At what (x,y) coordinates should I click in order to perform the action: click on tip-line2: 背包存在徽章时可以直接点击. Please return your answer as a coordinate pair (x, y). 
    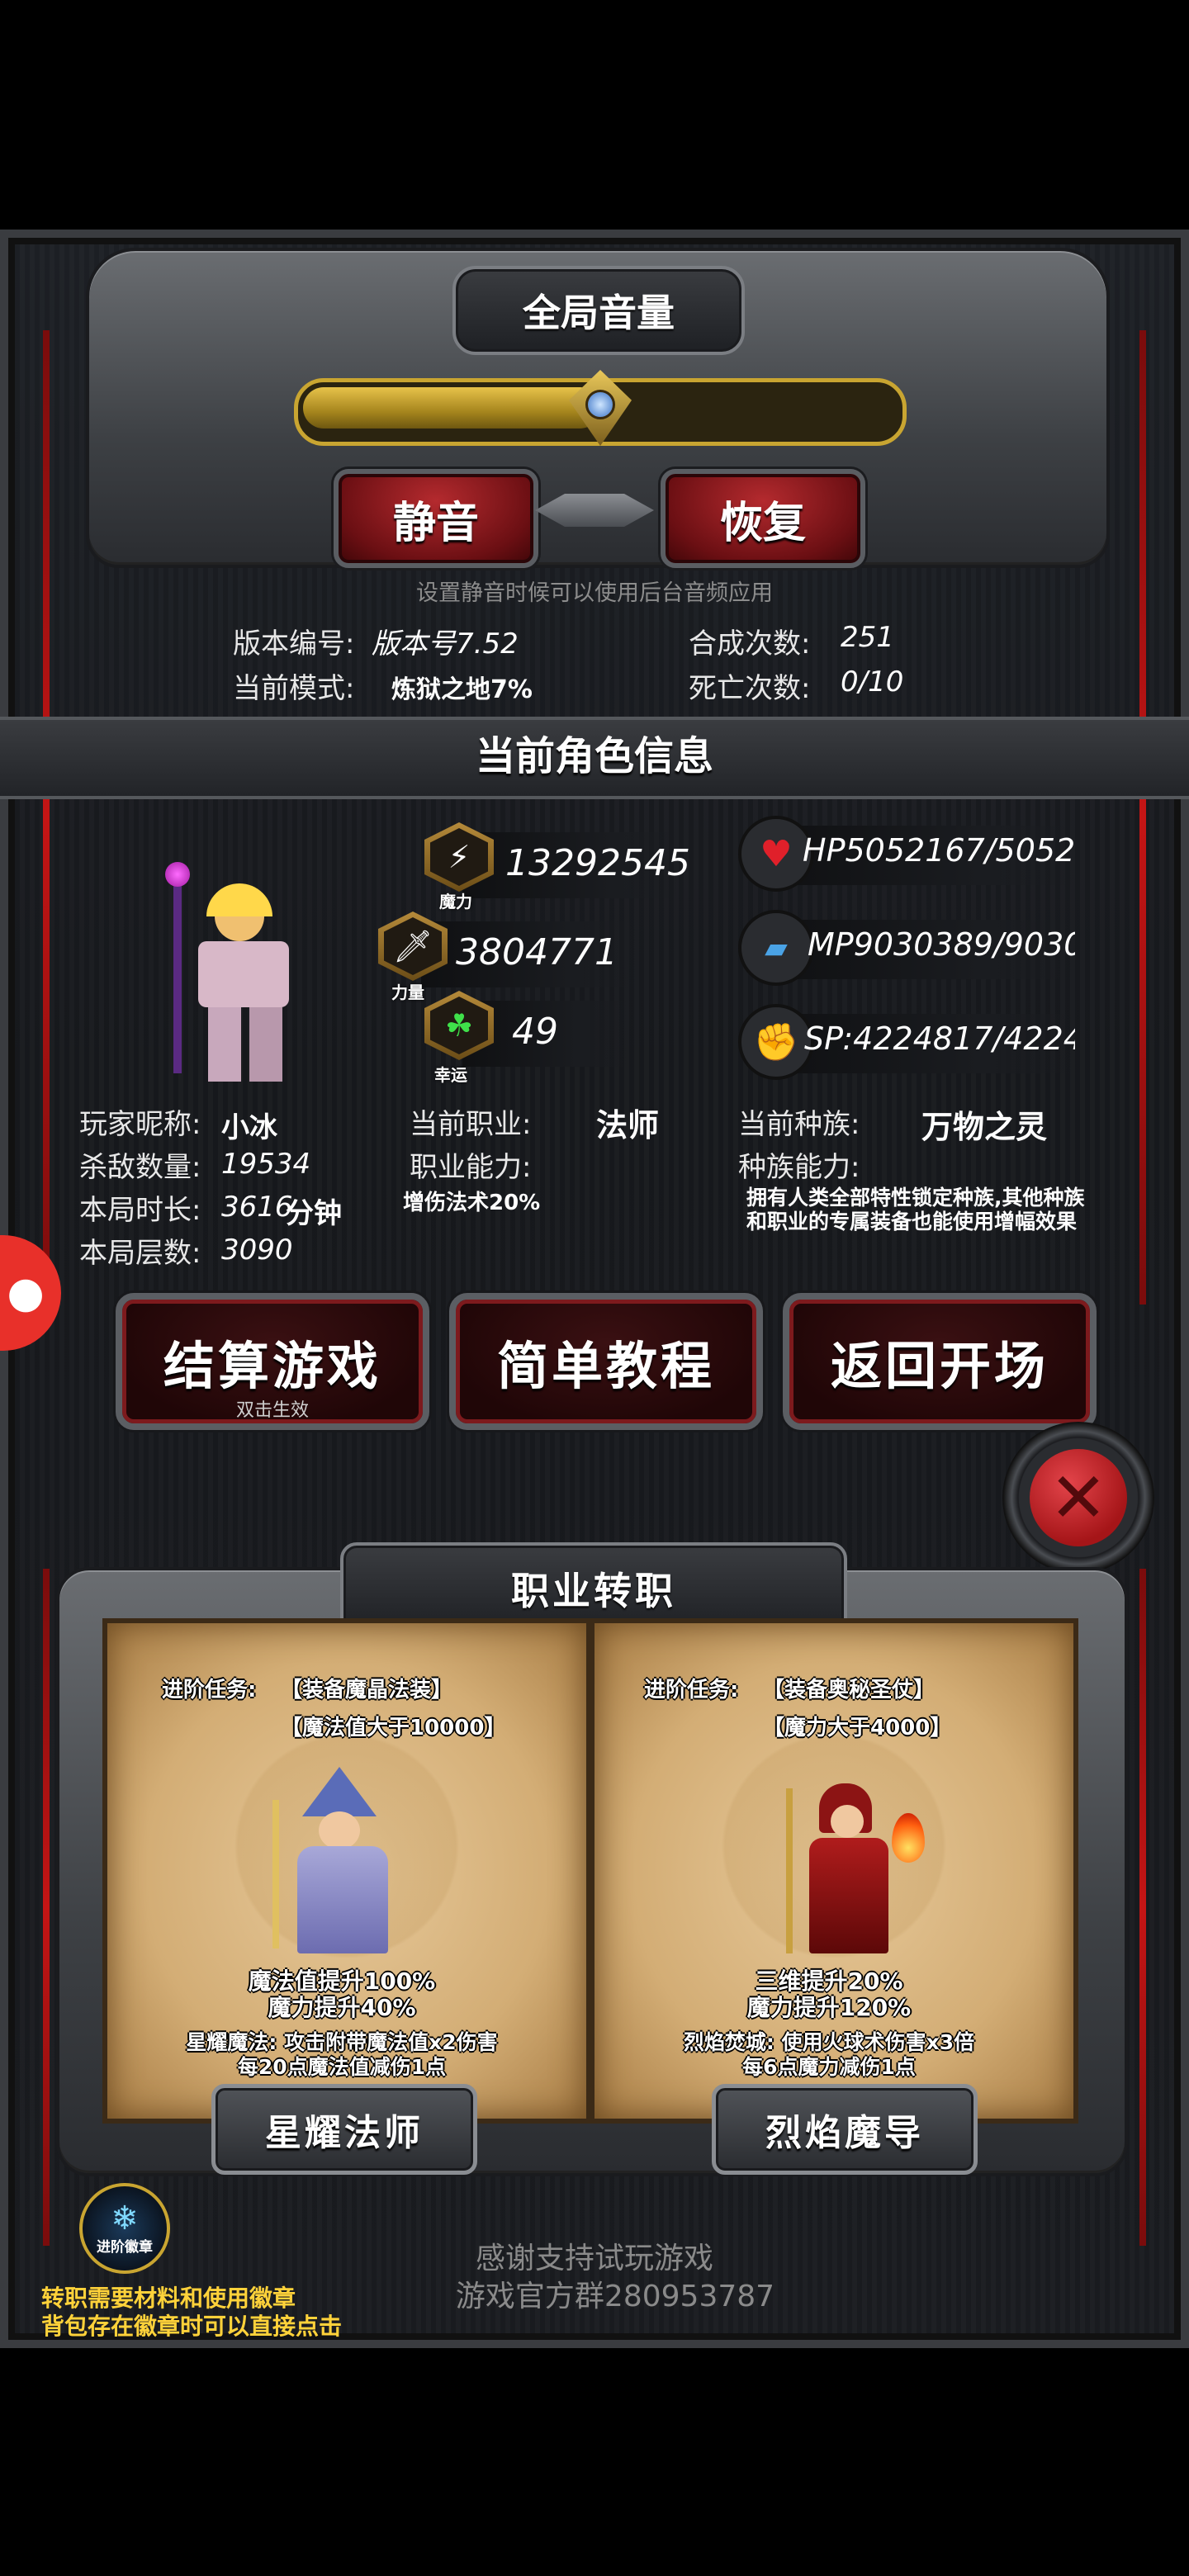
    Looking at the image, I should click on (192, 2326).